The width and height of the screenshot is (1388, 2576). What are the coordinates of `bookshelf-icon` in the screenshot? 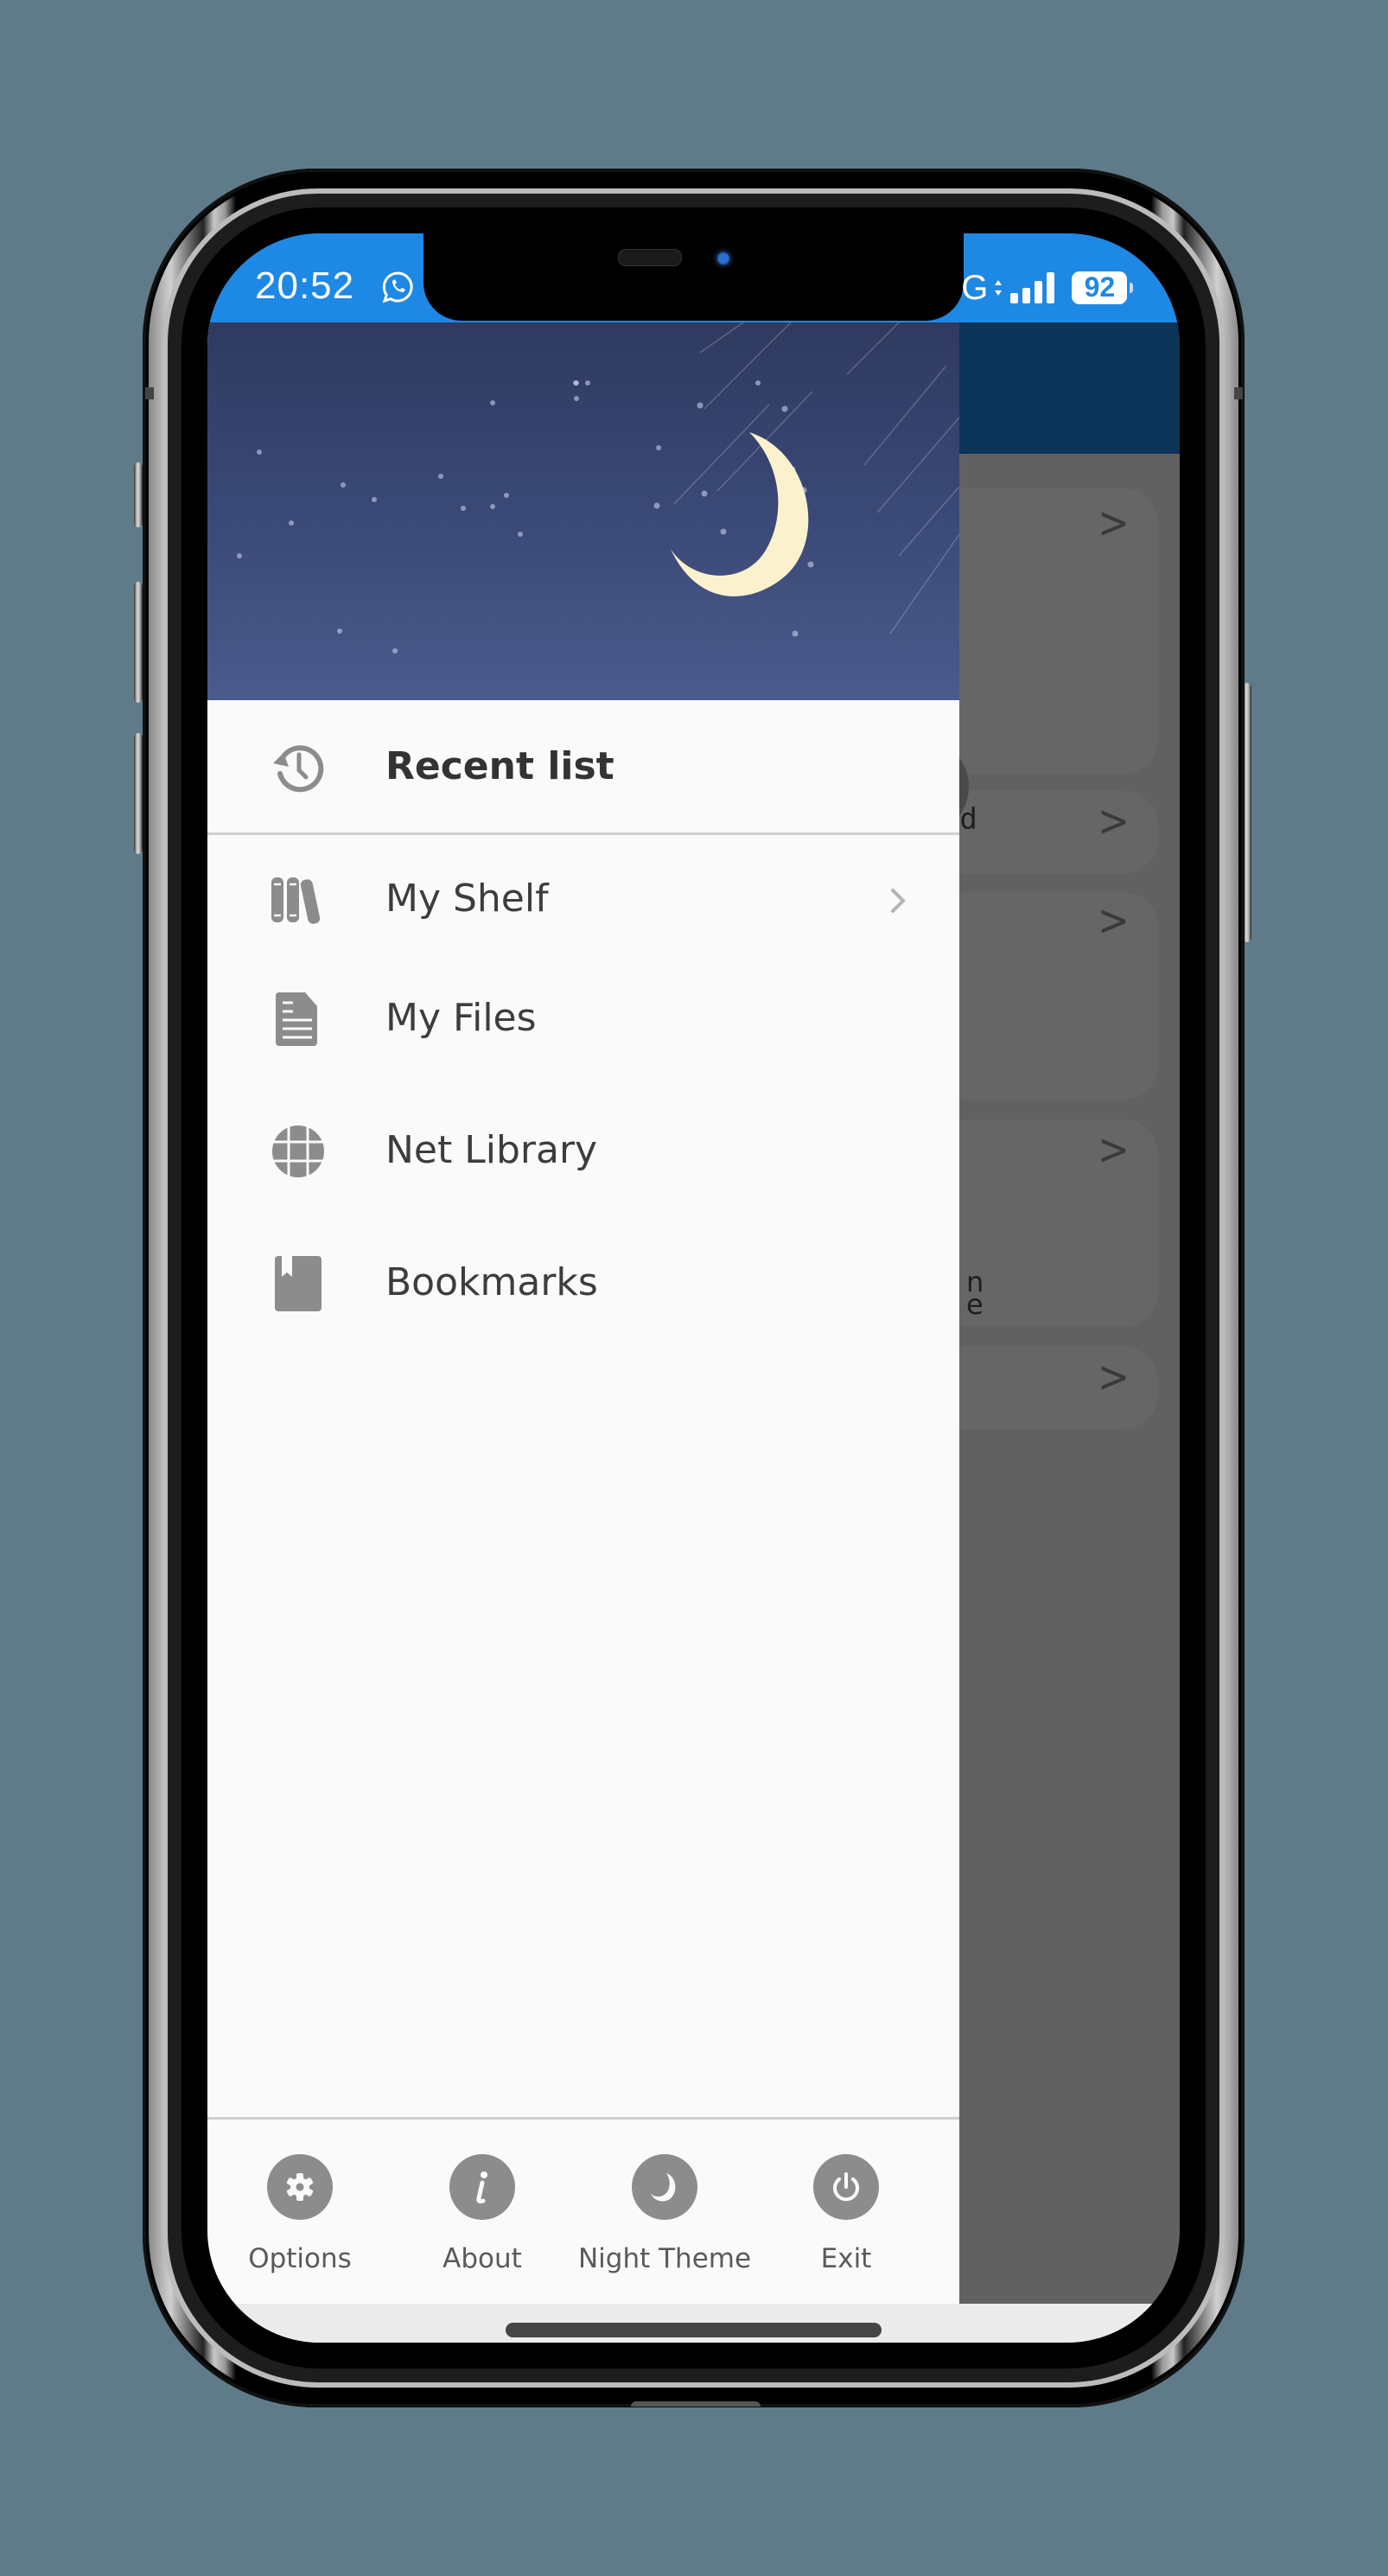 It's located at (298, 900).